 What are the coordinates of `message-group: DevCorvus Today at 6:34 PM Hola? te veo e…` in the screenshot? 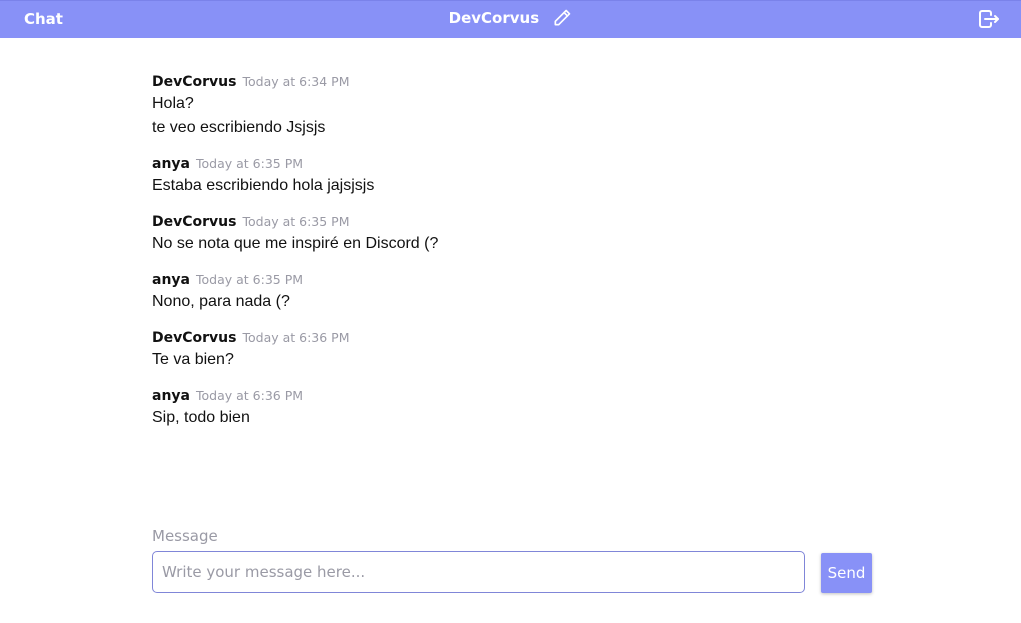 It's located at (512, 106).